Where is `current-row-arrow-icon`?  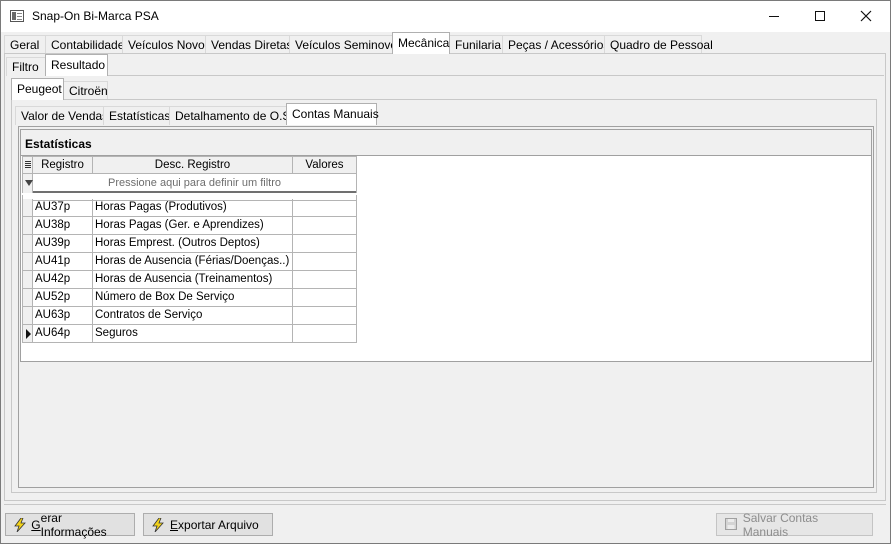
current-row-arrow-icon is located at coordinates (28, 334).